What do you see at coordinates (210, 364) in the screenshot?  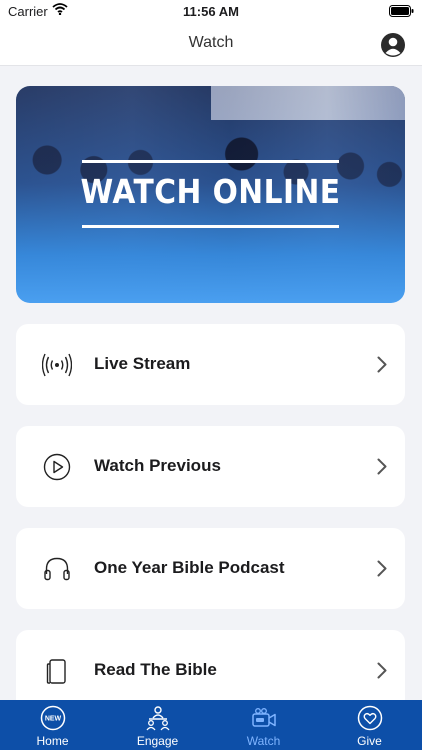 I see `menu-item-live-stream: Live Stream` at bounding box center [210, 364].